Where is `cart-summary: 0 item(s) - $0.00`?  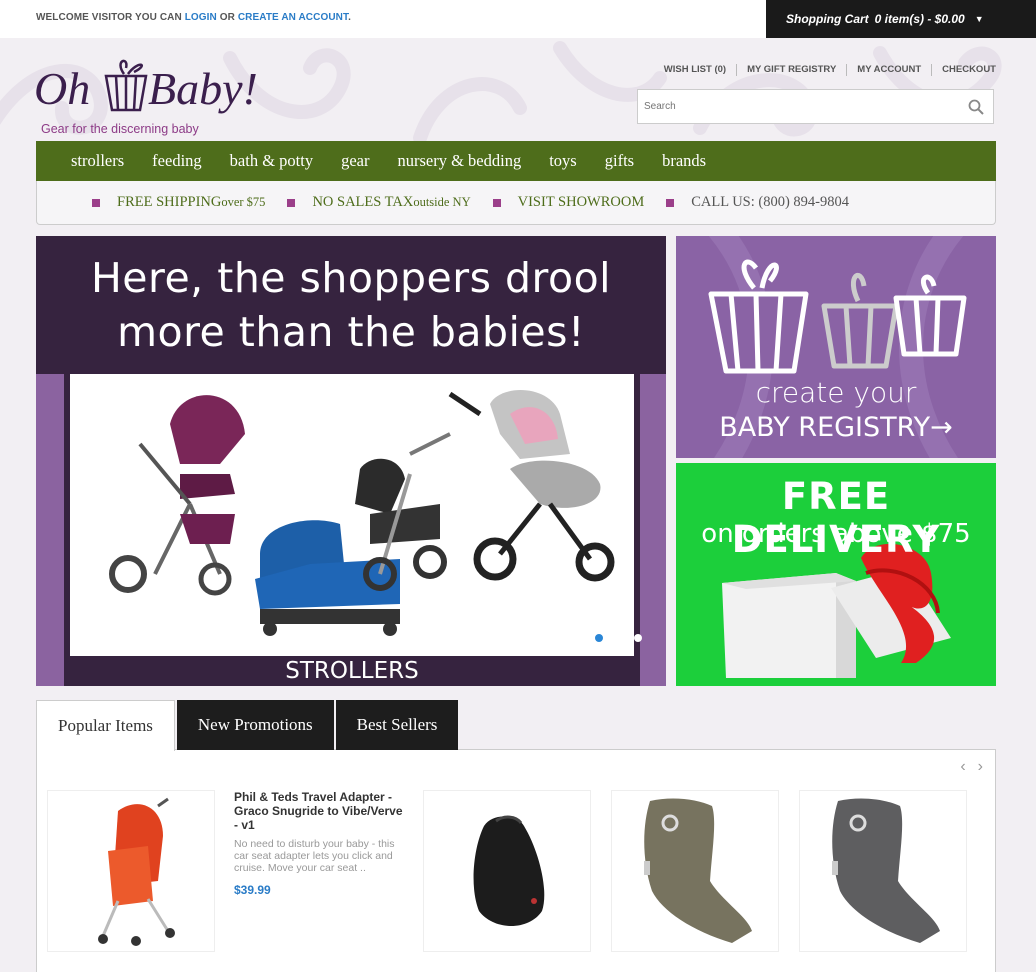
cart-summary: 0 item(s) - $0.00 is located at coordinates (919, 19).